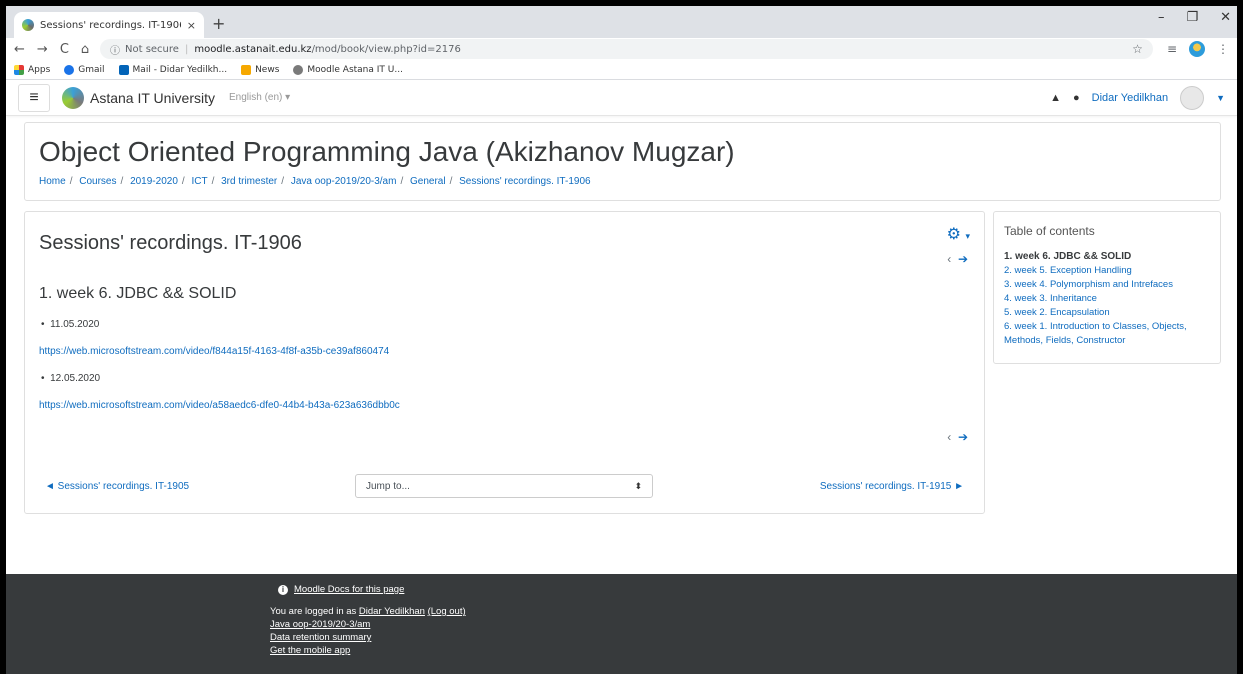 The height and width of the screenshot is (674, 1243). I want to click on close-window-button: ✕, so click(1225, 17).